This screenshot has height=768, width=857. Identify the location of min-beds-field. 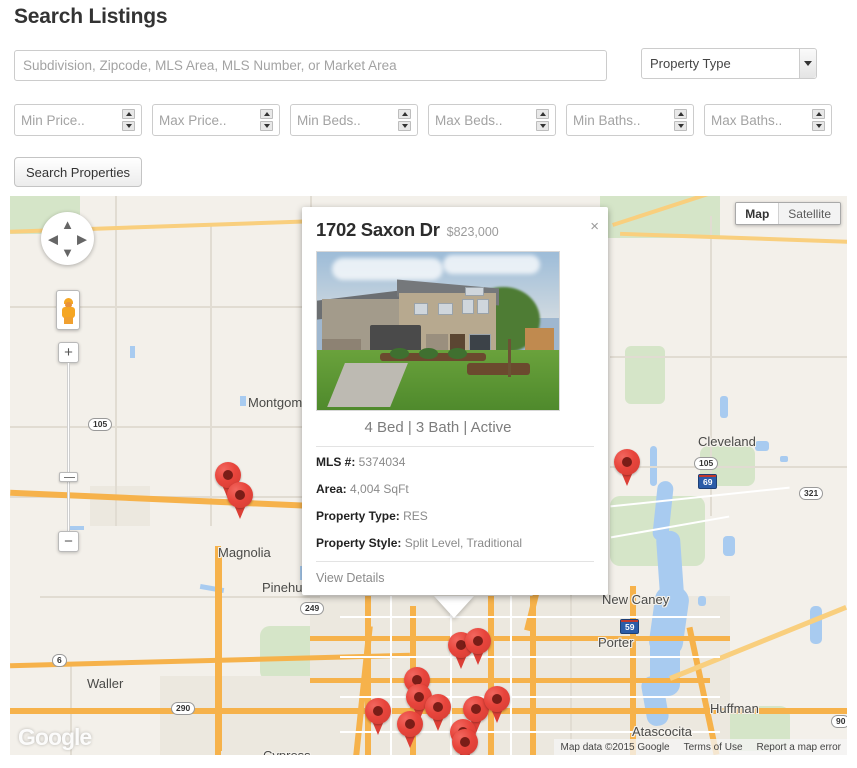
(354, 120).